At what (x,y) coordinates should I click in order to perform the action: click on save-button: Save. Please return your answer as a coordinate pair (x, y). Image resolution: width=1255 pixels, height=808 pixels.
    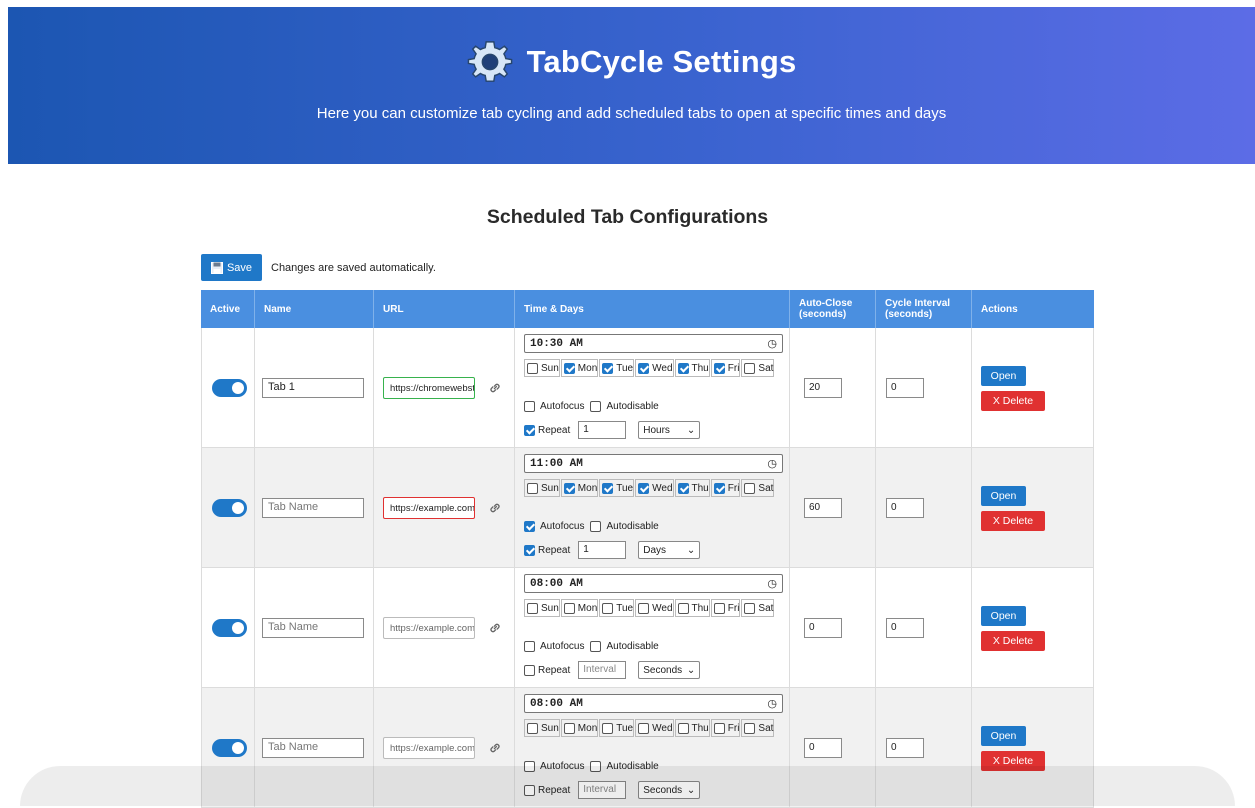
    Looking at the image, I should click on (231, 267).